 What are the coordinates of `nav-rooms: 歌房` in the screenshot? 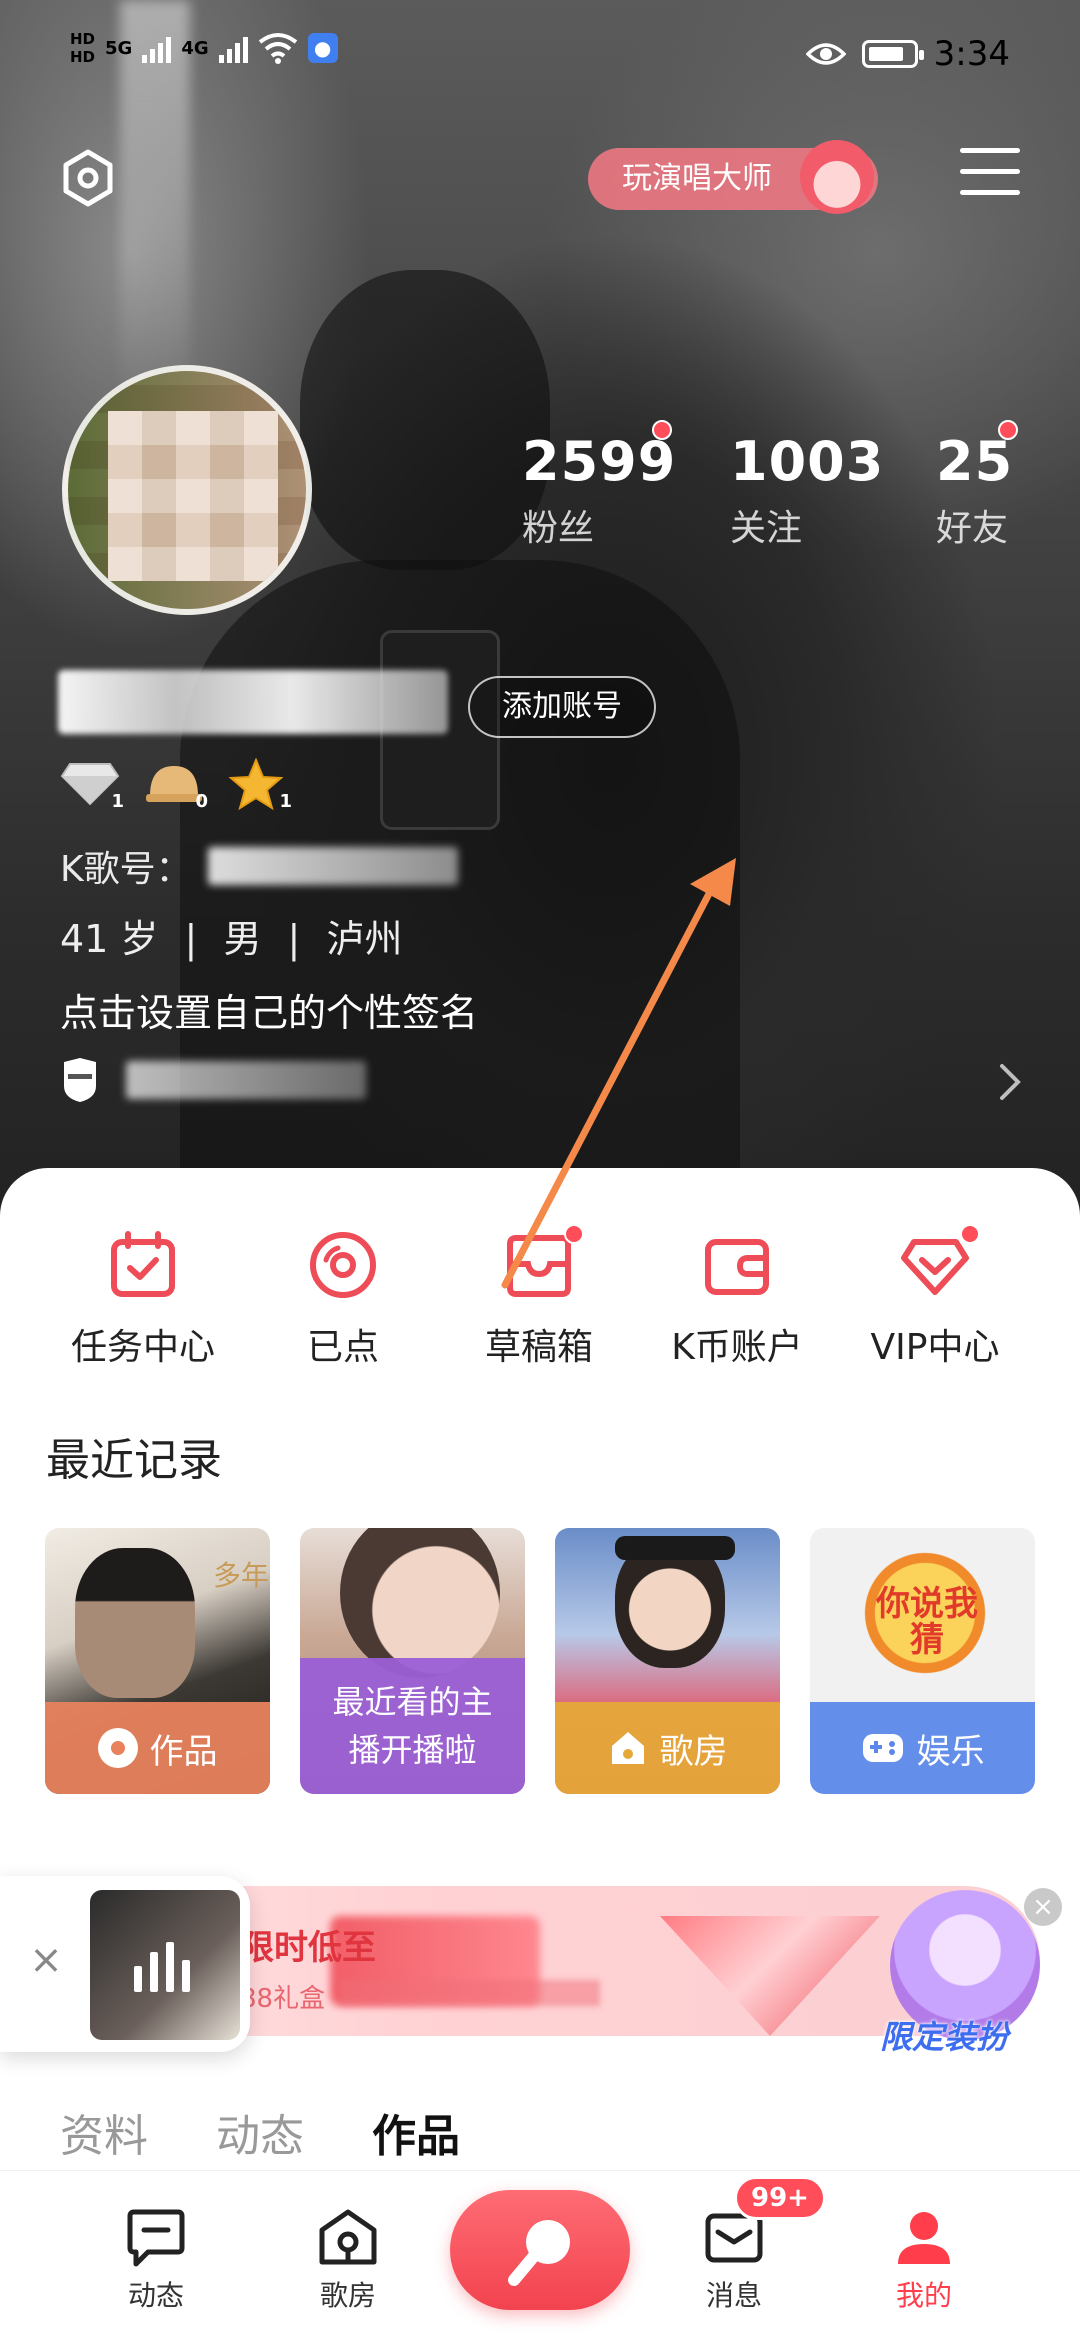 It's located at (348, 2261).